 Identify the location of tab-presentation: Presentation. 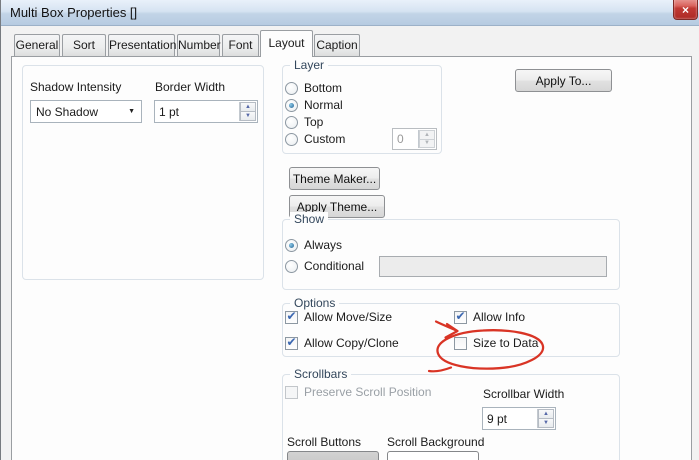
(142, 45).